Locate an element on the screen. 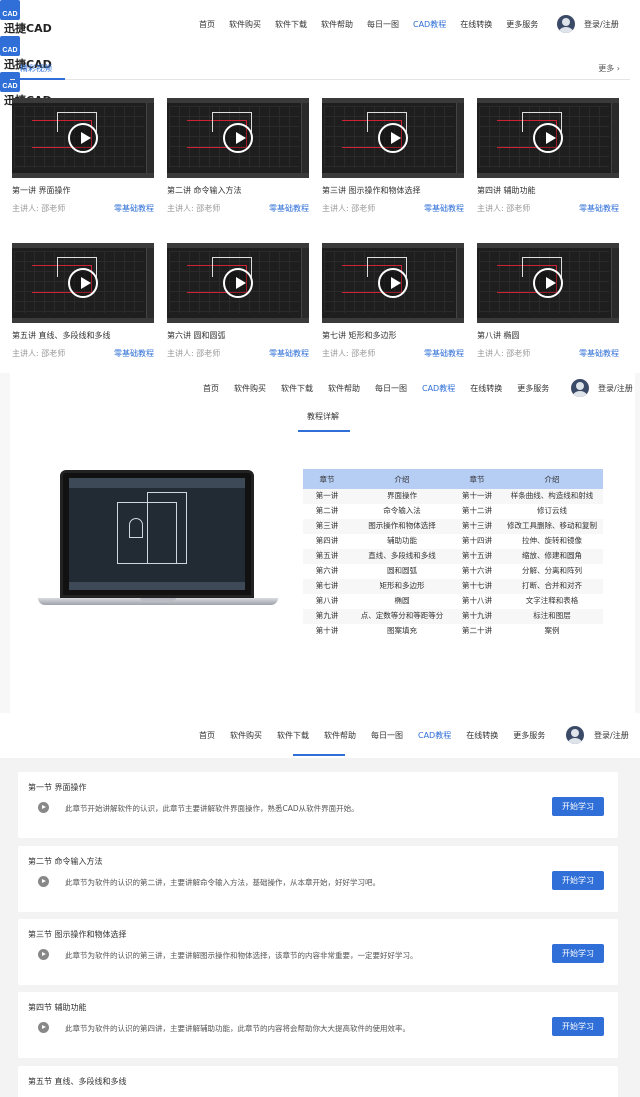 This screenshot has height=1097, width=640. video-card: 第七讲 矩形和多边形 主讲人: 邵老师 零基础教程 is located at coordinates (393, 301).